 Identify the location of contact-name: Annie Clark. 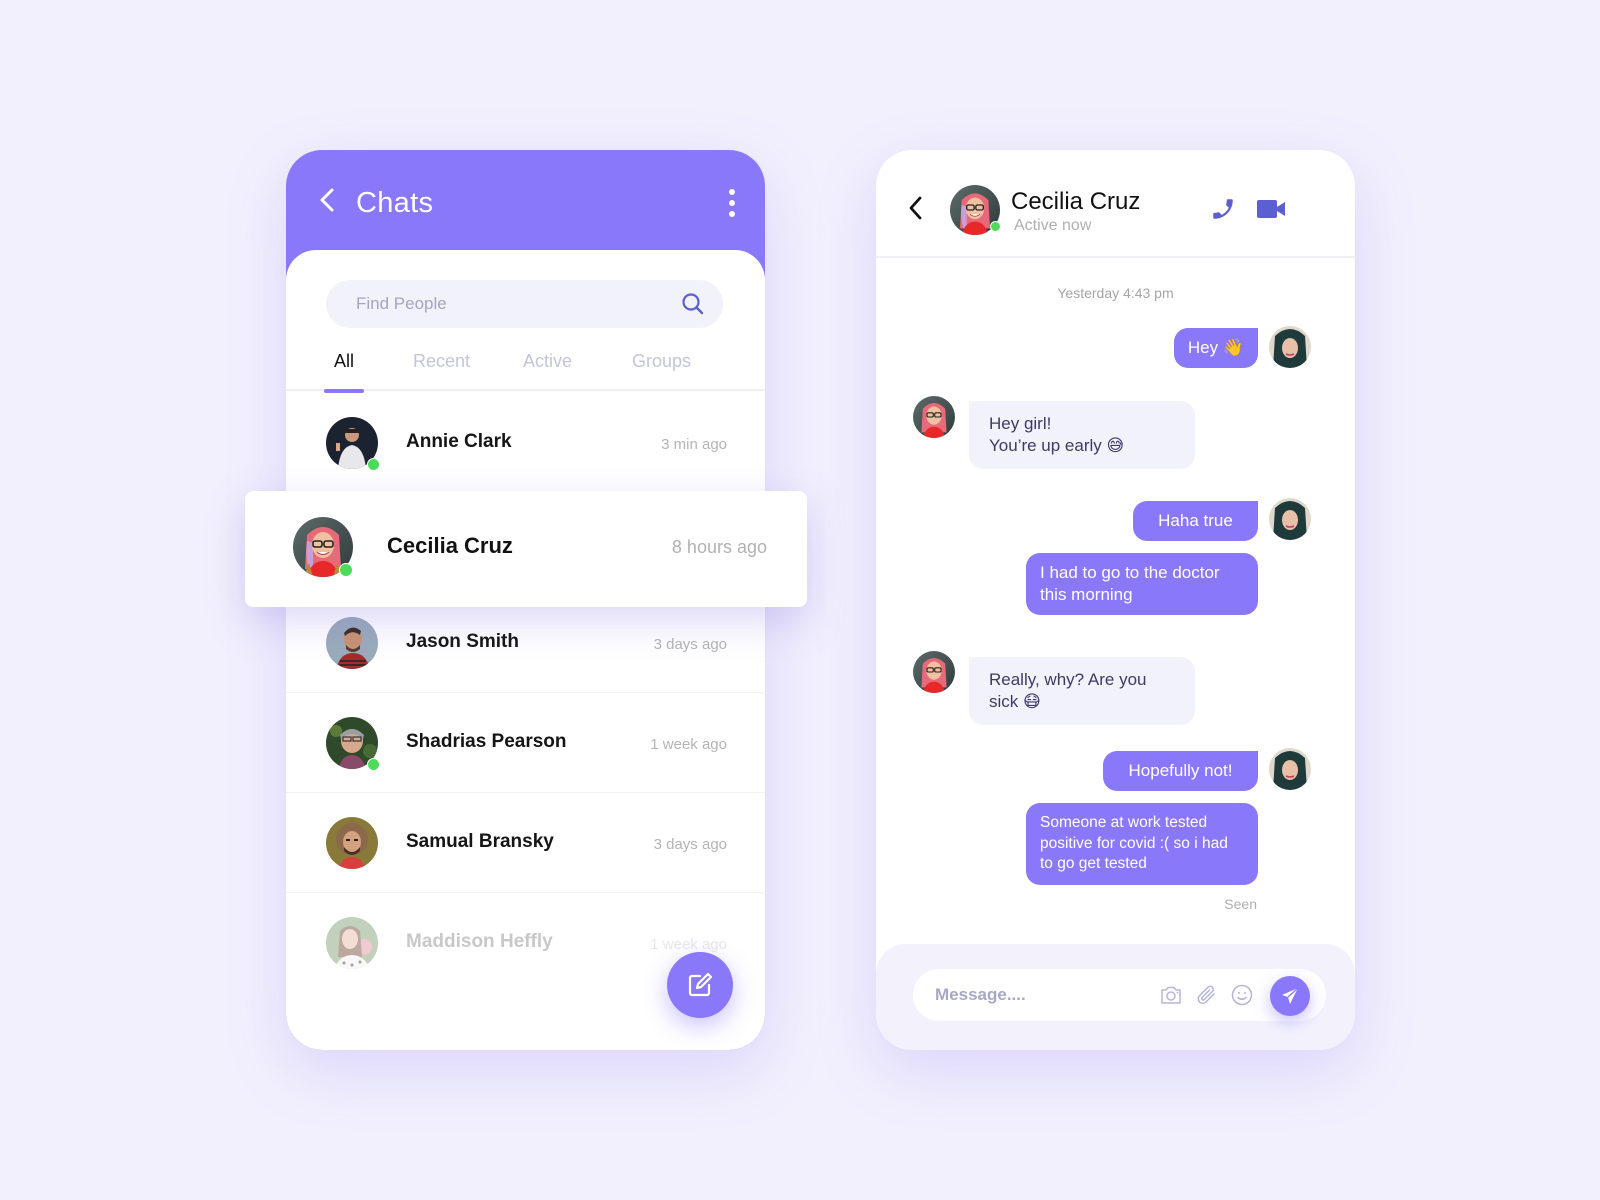
(459, 441).